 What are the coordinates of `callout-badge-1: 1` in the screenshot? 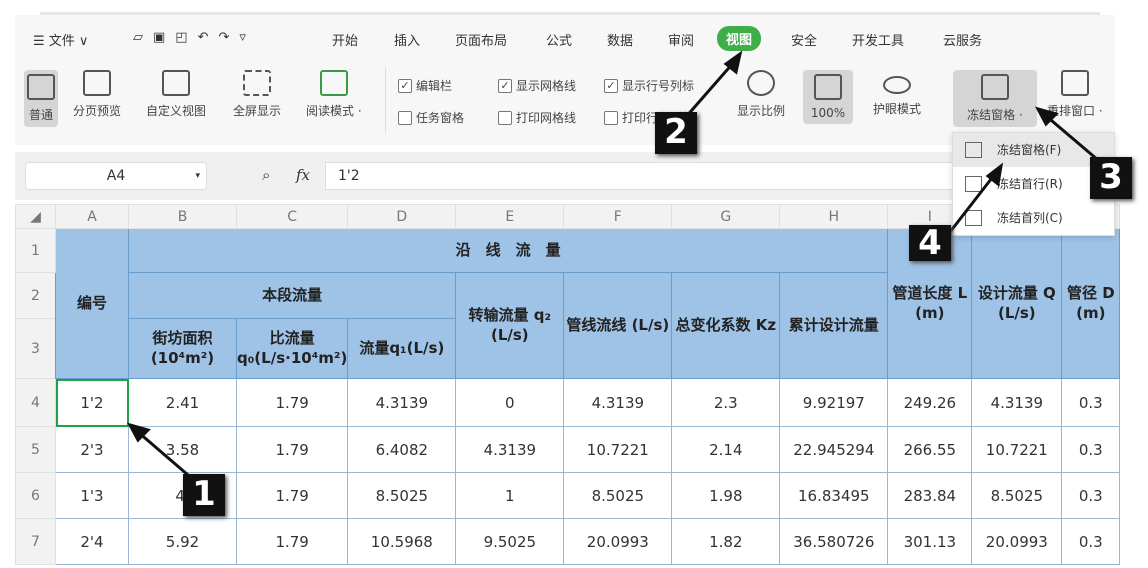 It's located at (204, 495).